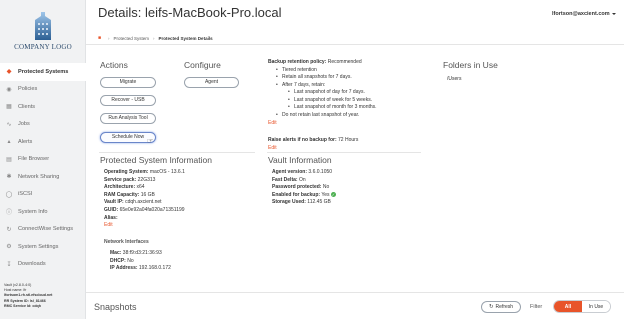  Describe the element at coordinates (470, 65) in the screenshot. I see `folders-in-use-heading: Folders in Use` at that location.